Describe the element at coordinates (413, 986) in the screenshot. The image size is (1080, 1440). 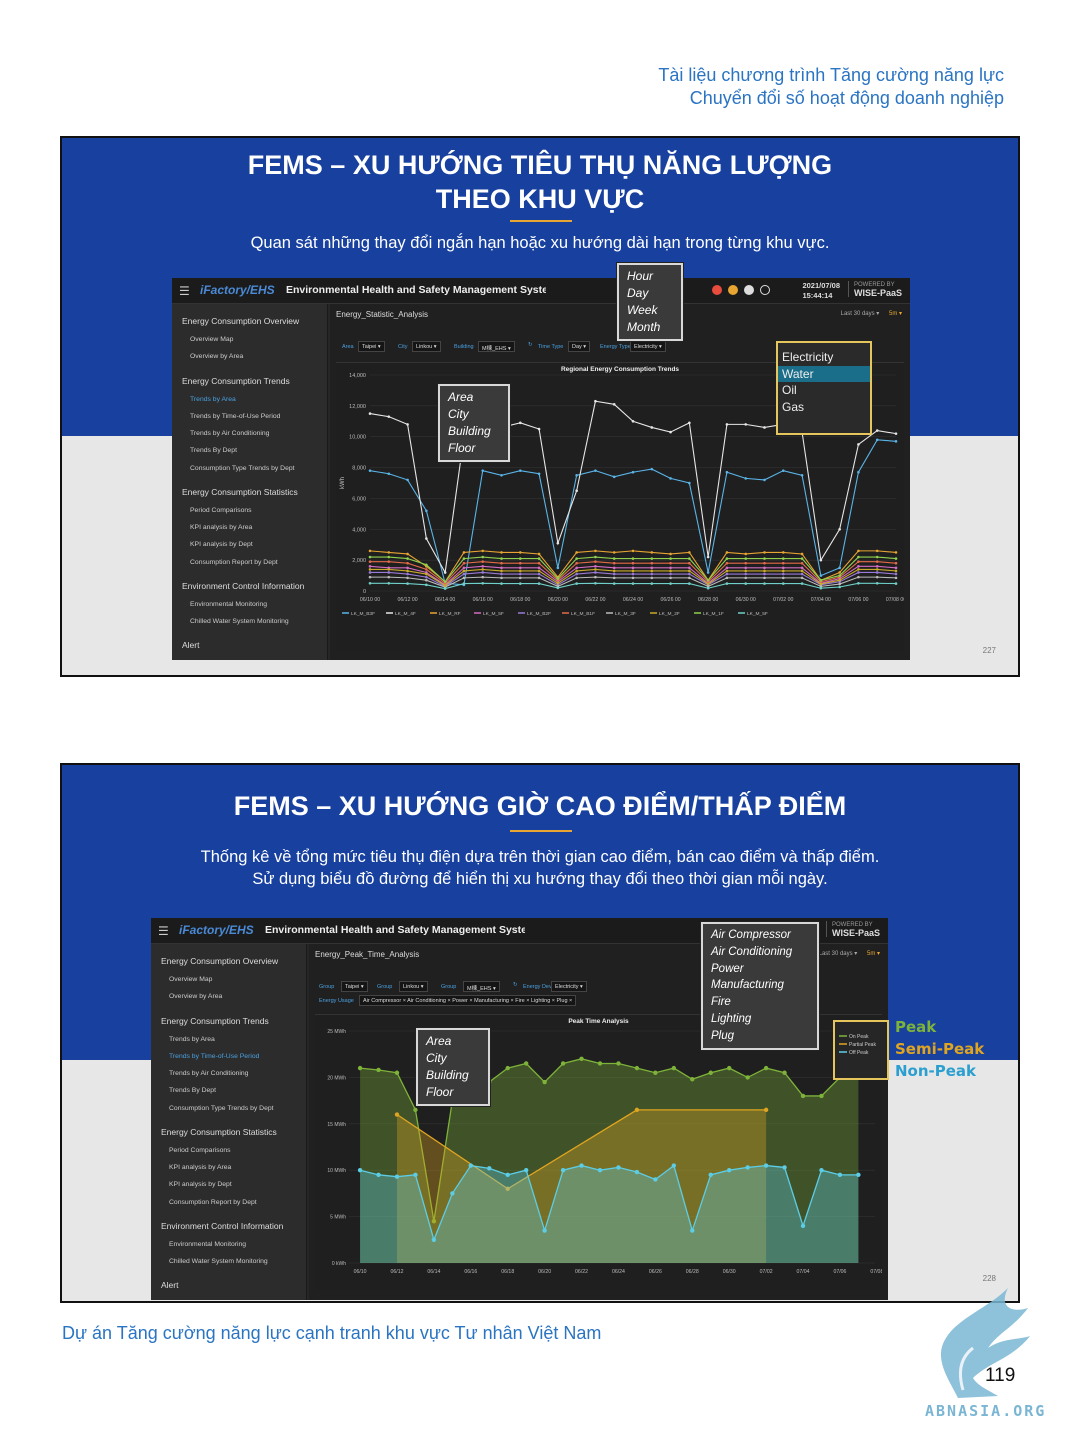
I see `filter-select-group: Linkou ▾` at that location.